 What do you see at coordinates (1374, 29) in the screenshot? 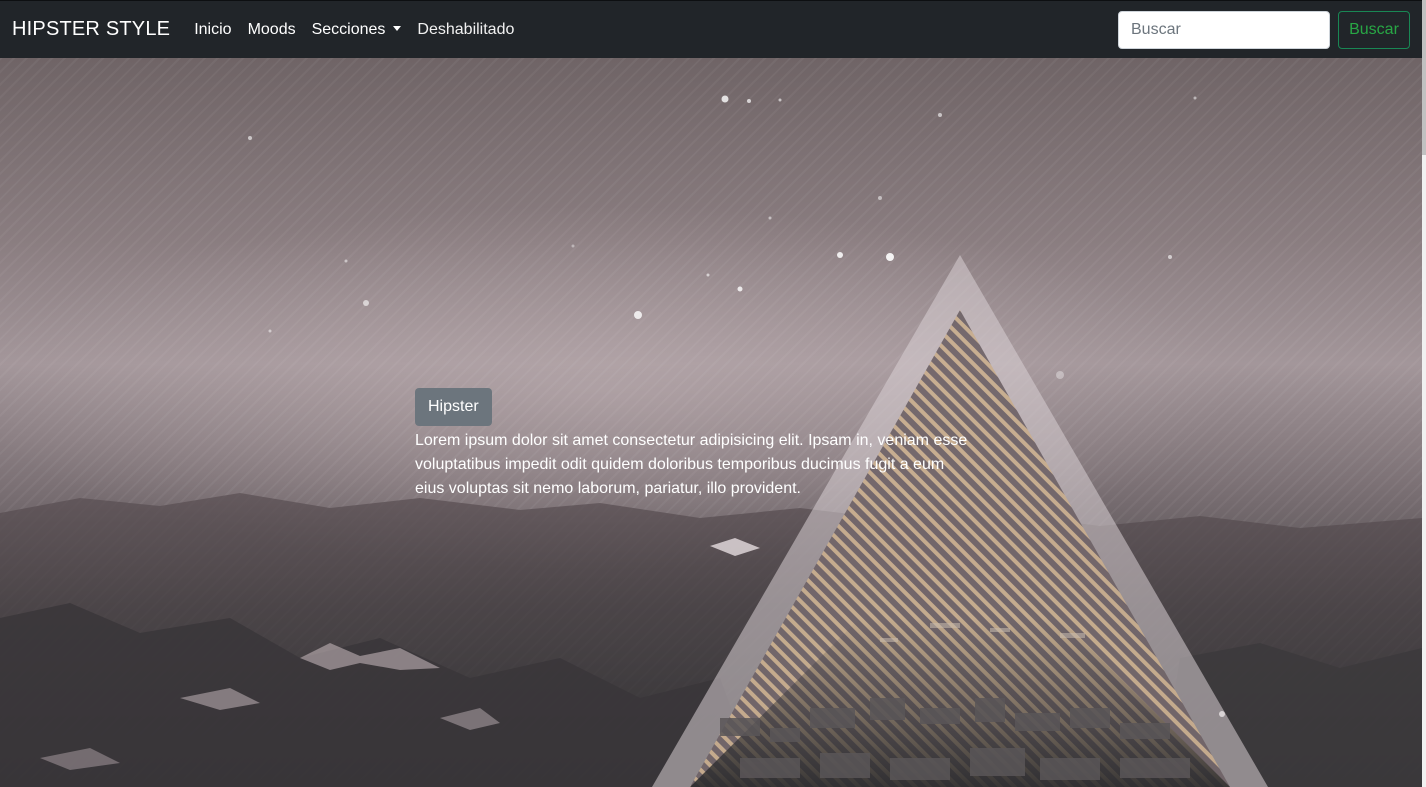
I see `search-button: Buscar` at bounding box center [1374, 29].